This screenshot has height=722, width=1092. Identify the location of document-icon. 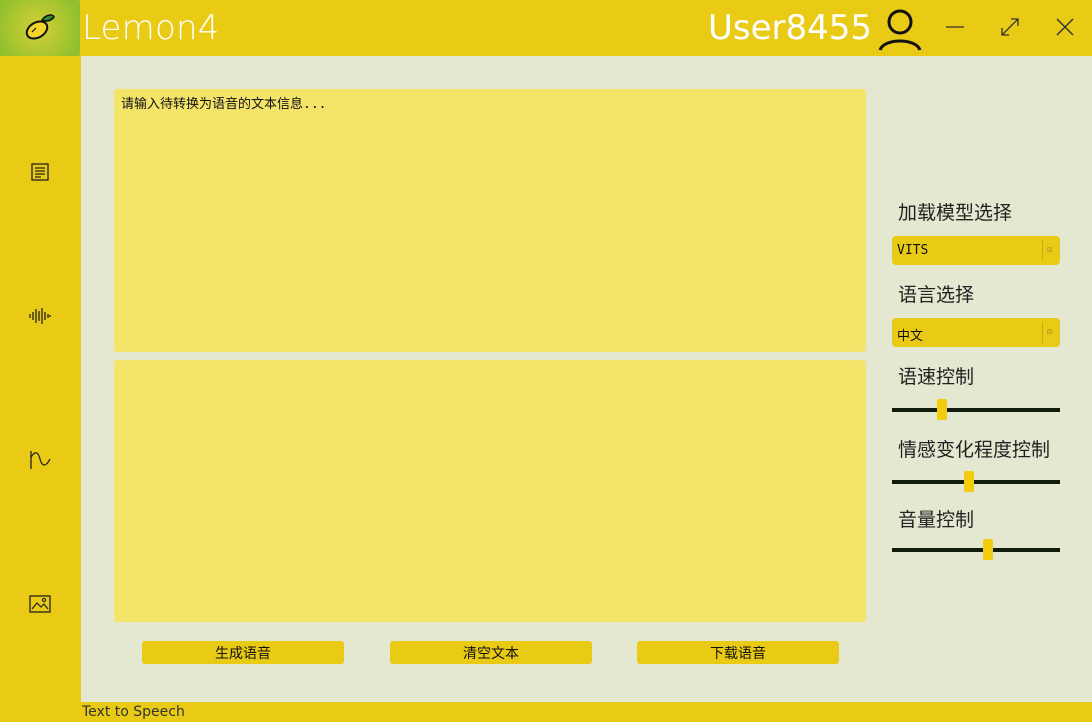
(40, 172).